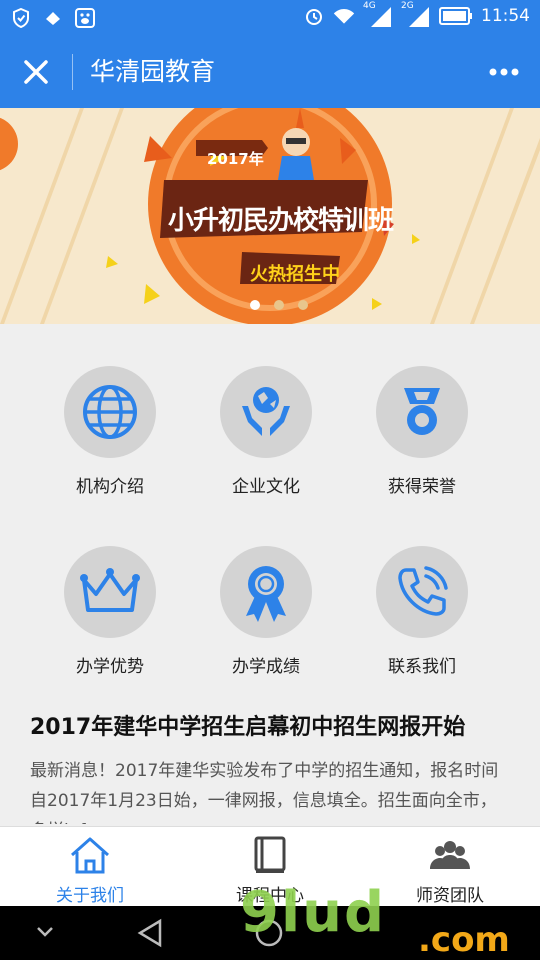 Image resolution: width=540 pixels, height=960 pixels. What do you see at coordinates (90, 896) in the screenshot?
I see `tab-label: 关于我们` at bounding box center [90, 896].